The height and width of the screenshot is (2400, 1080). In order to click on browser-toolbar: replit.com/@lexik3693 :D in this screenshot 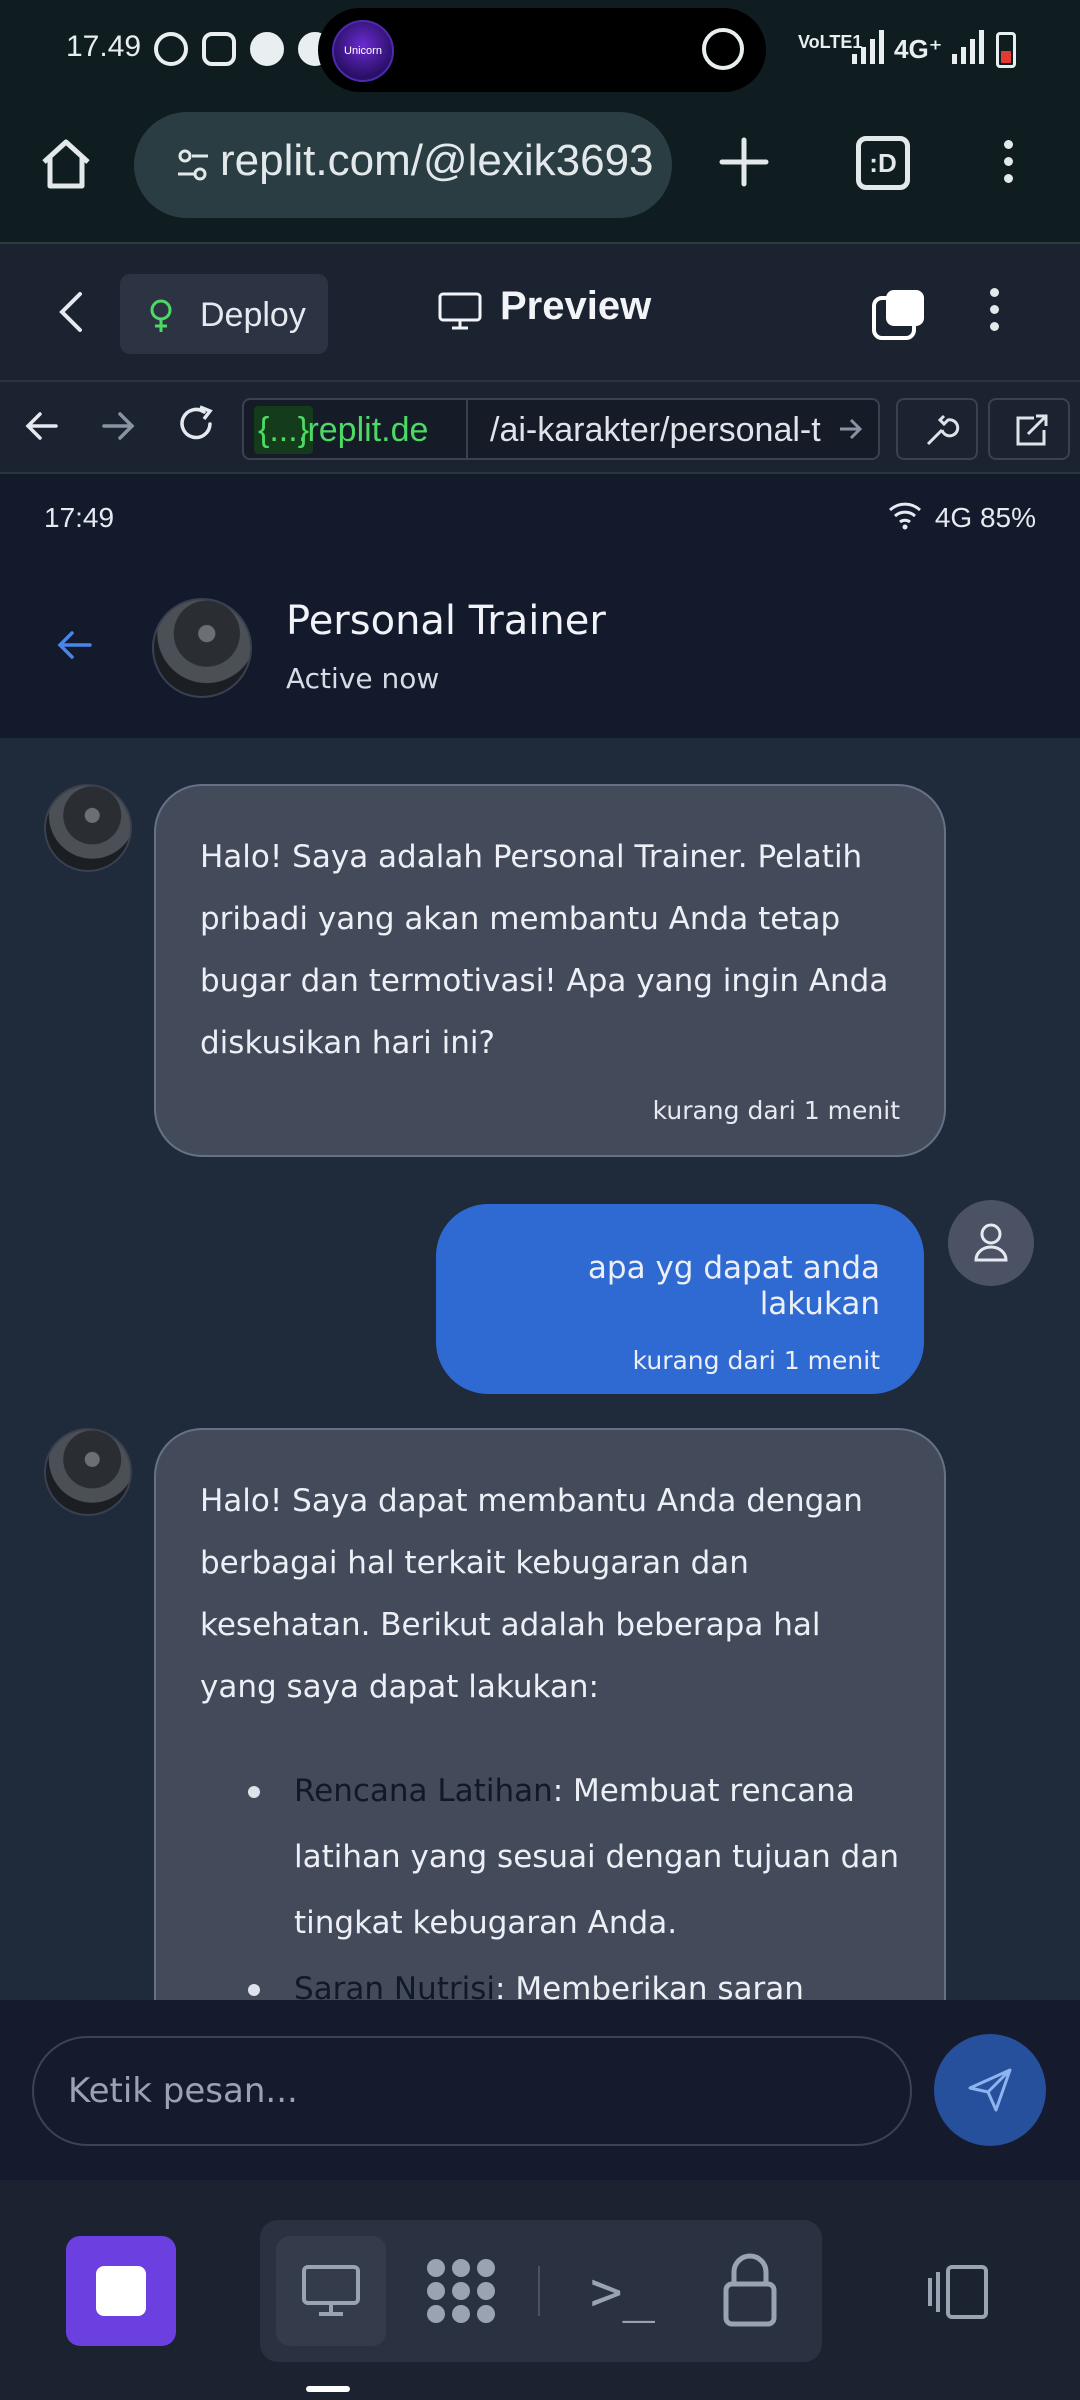, I will do `click(540, 172)`.